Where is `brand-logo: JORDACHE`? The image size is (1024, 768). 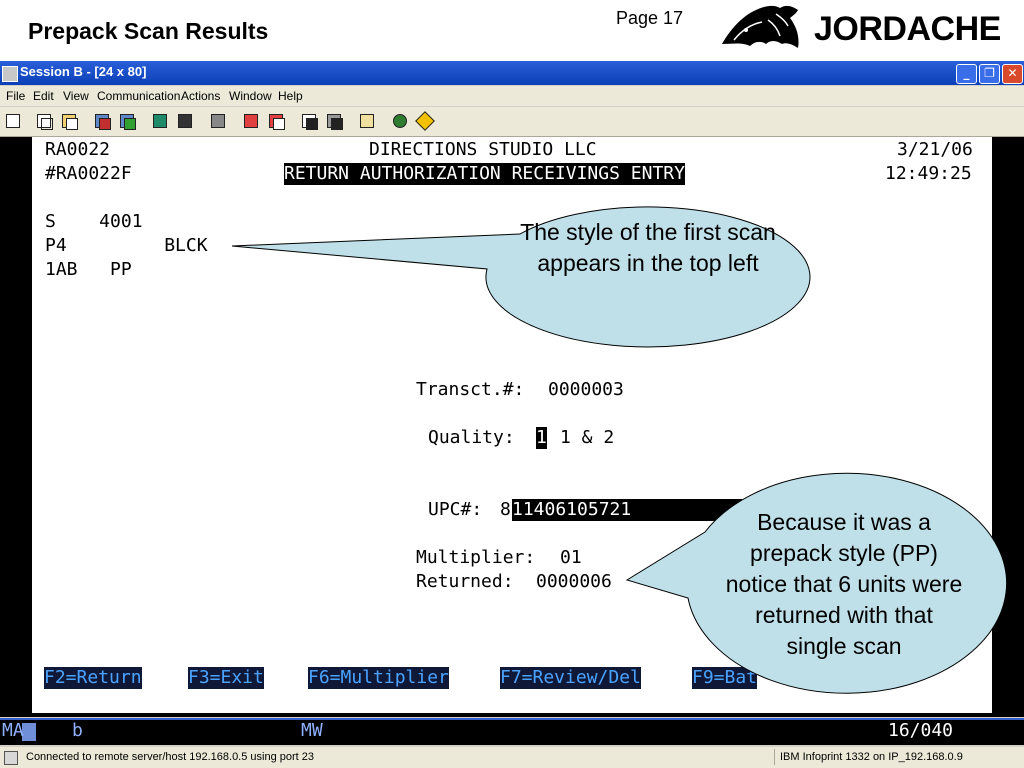 brand-logo: JORDACHE is located at coordinates (867, 29).